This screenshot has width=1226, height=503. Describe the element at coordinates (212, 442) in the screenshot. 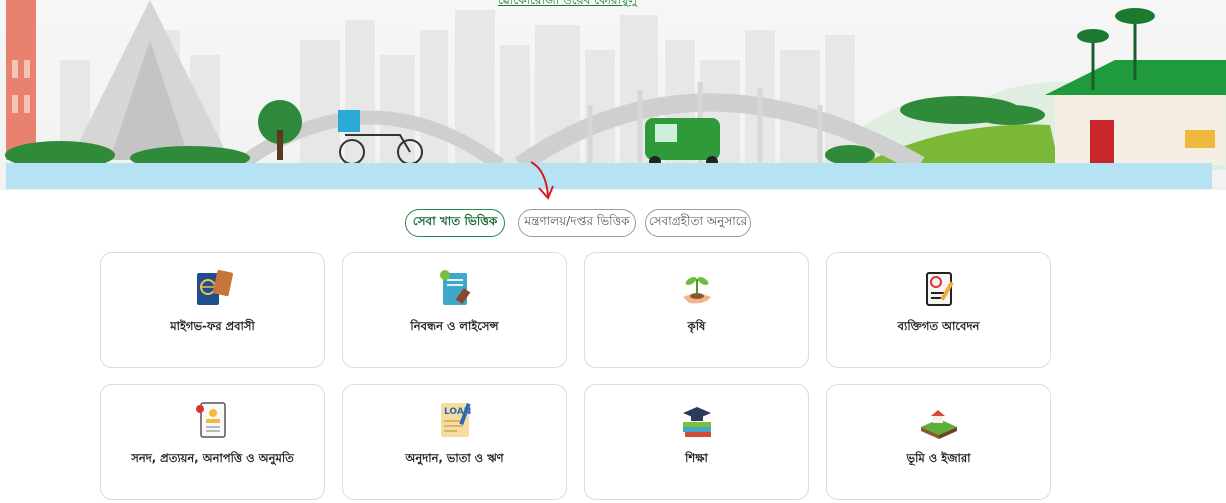

I see `category-card-certificate: সনদ, প্রত্যয়ন, অনাপত্তি ও অনুমতি` at that location.